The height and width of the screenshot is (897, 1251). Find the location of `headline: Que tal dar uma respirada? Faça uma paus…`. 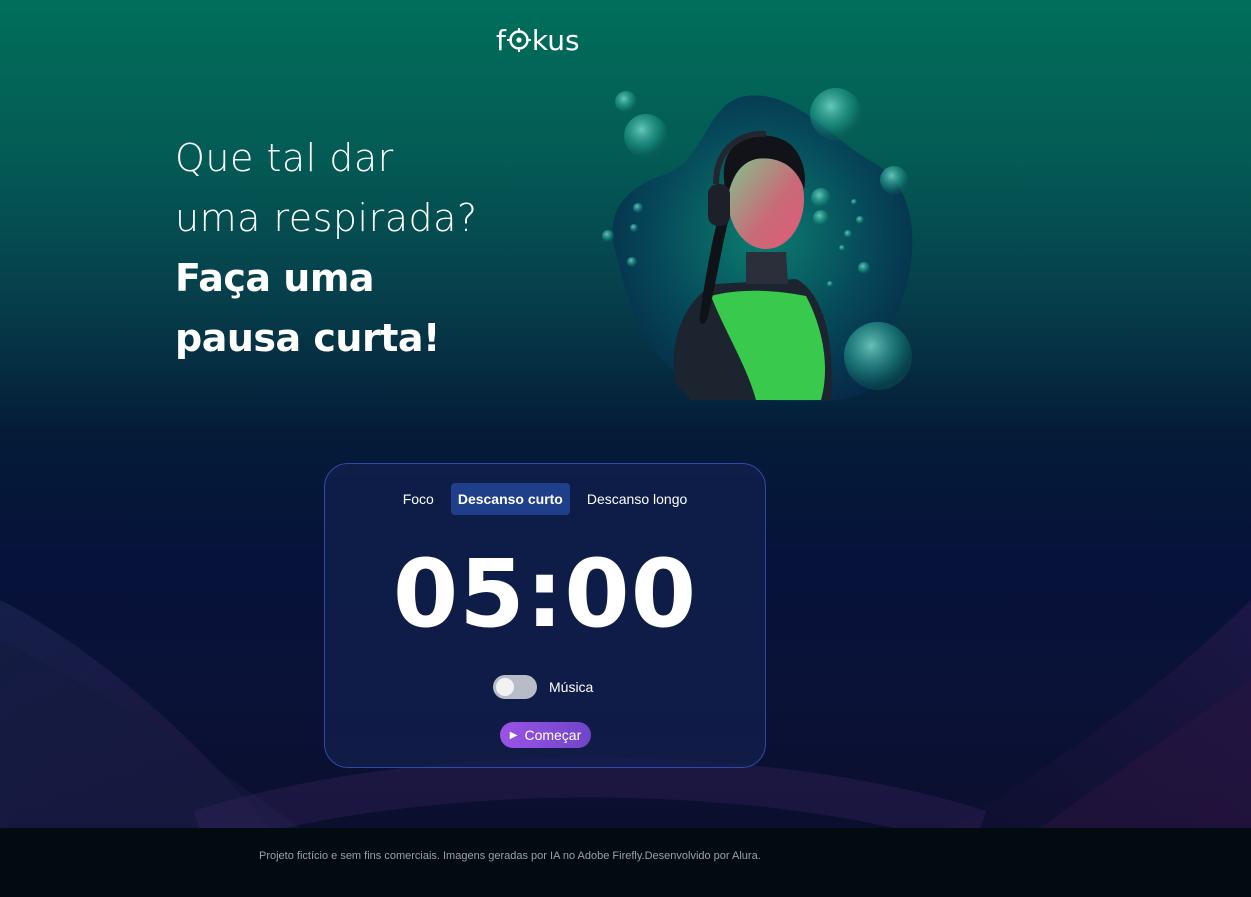

headline: Que tal dar uma respirada? Faça uma paus… is located at coordinates (375, 248).